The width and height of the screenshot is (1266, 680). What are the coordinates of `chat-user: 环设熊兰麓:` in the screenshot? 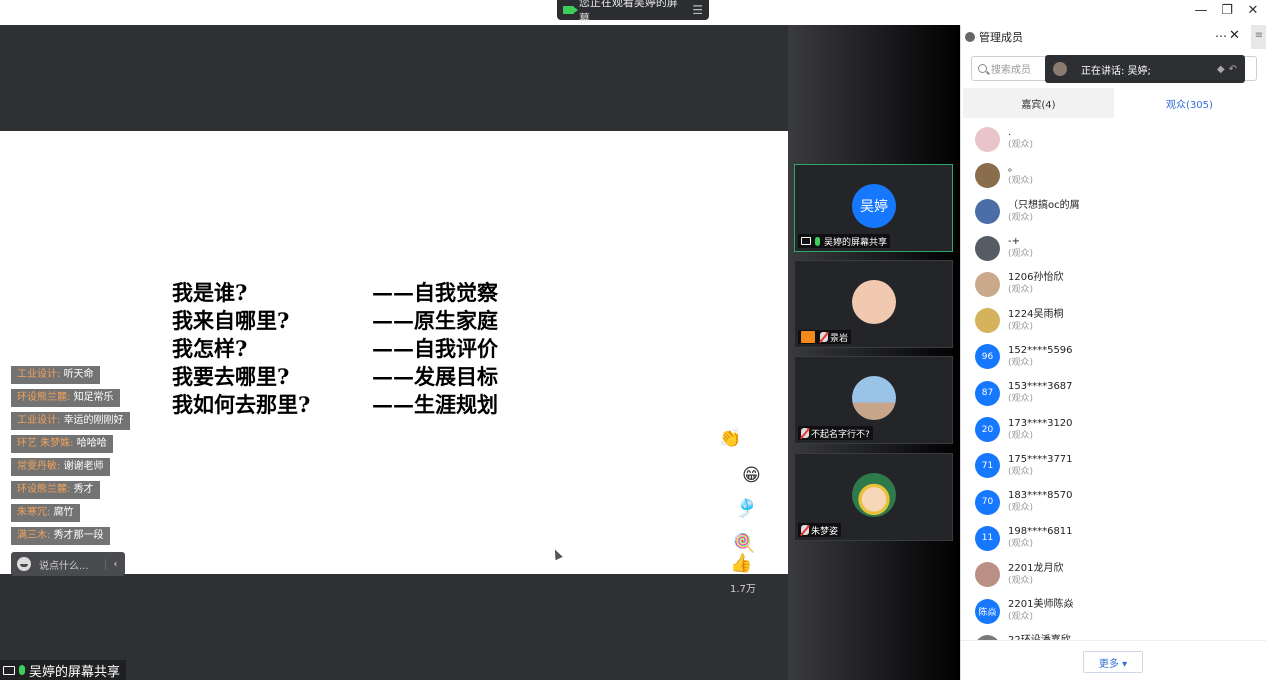 It's located at (44, 397).